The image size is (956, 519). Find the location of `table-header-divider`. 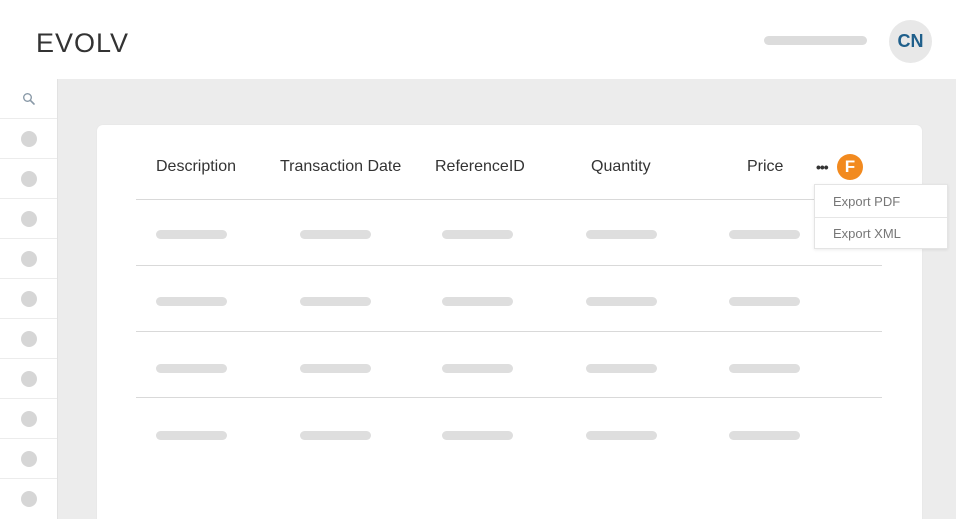

table-header-divider is located at coordinates (509, 199).